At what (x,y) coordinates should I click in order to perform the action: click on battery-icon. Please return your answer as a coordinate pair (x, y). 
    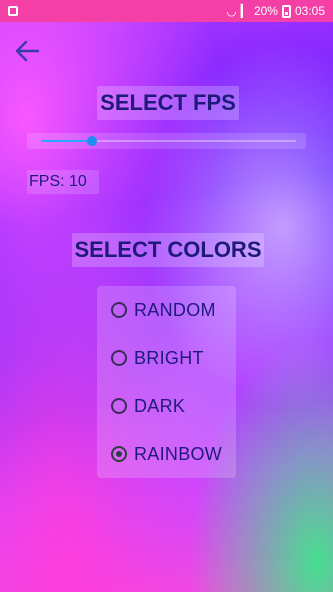
    Looking at the image, I should click on (286, 11).